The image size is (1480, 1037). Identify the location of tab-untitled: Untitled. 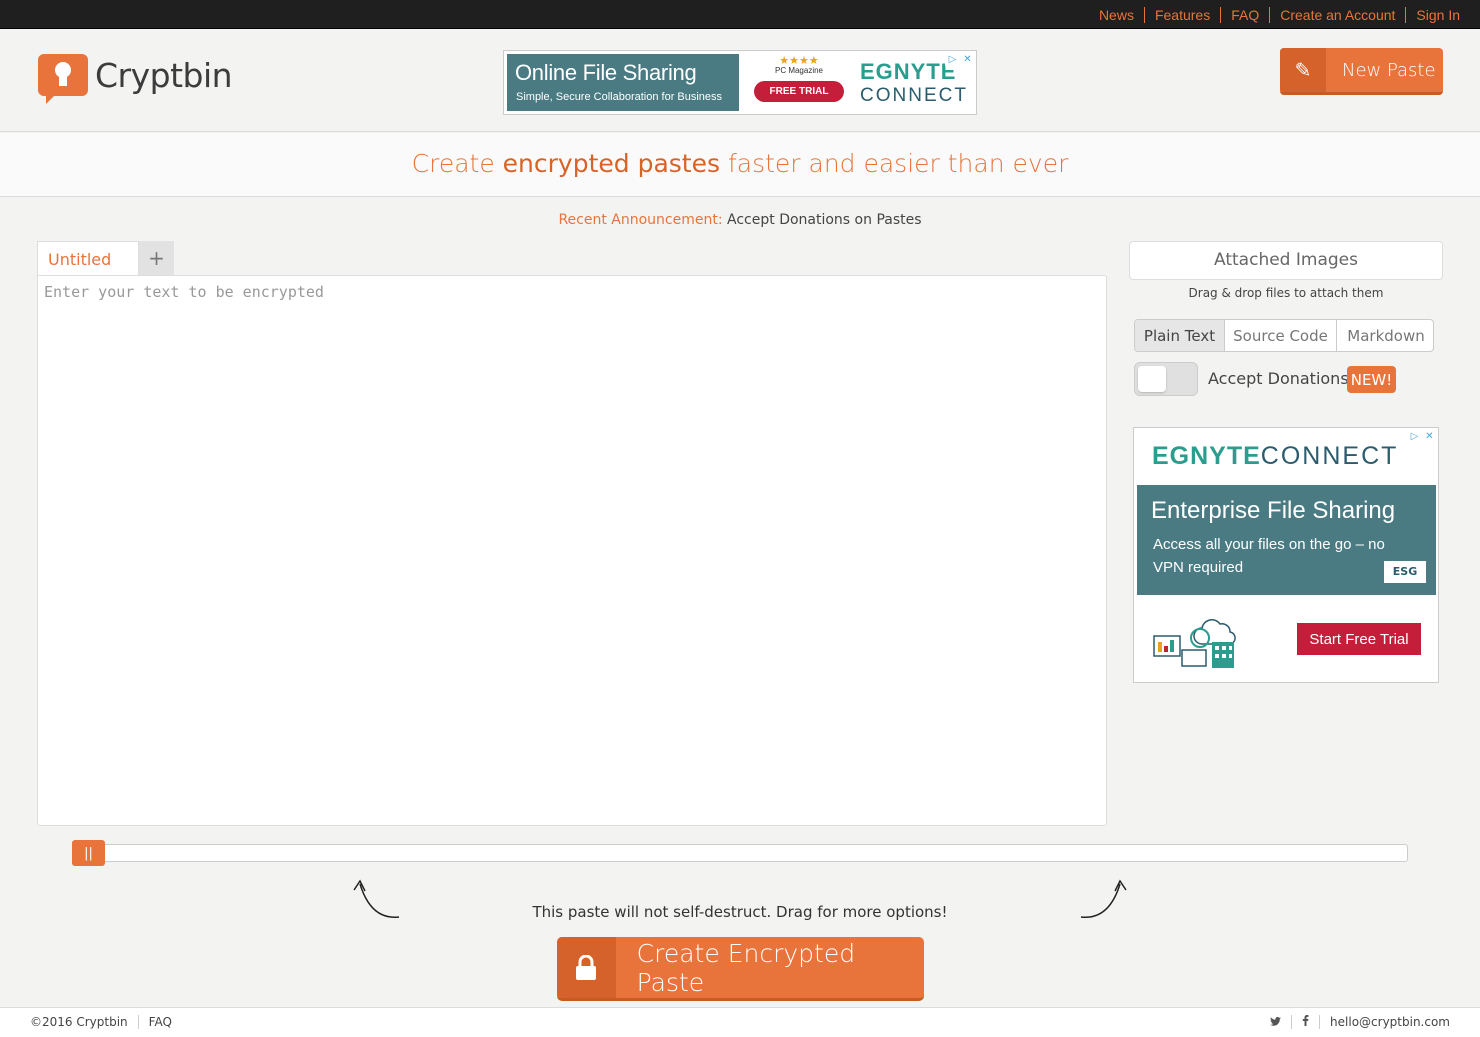
(88, 258).